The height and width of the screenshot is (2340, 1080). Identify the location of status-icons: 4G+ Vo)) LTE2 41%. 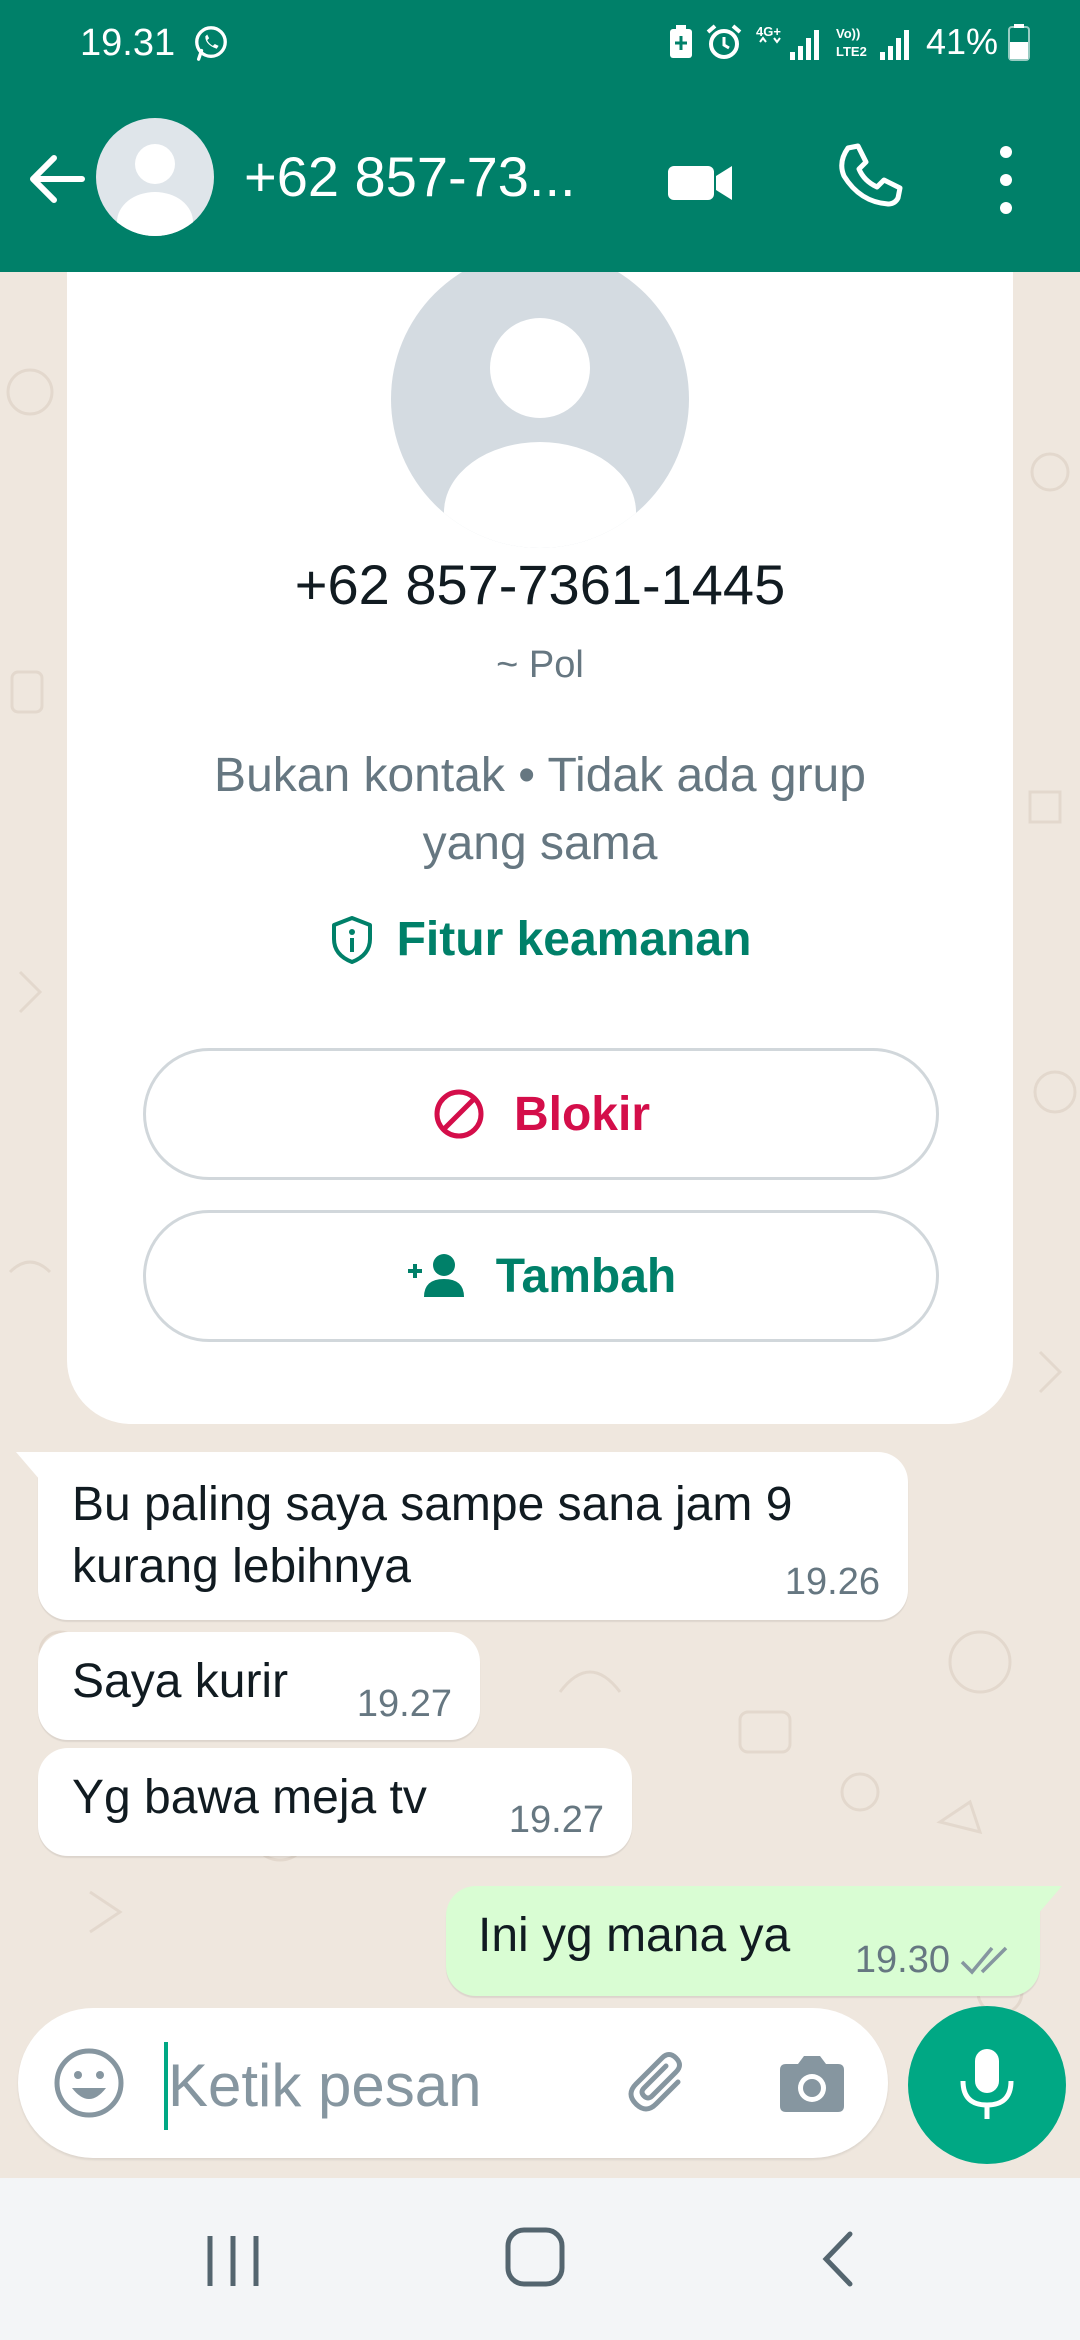
(849, 42).